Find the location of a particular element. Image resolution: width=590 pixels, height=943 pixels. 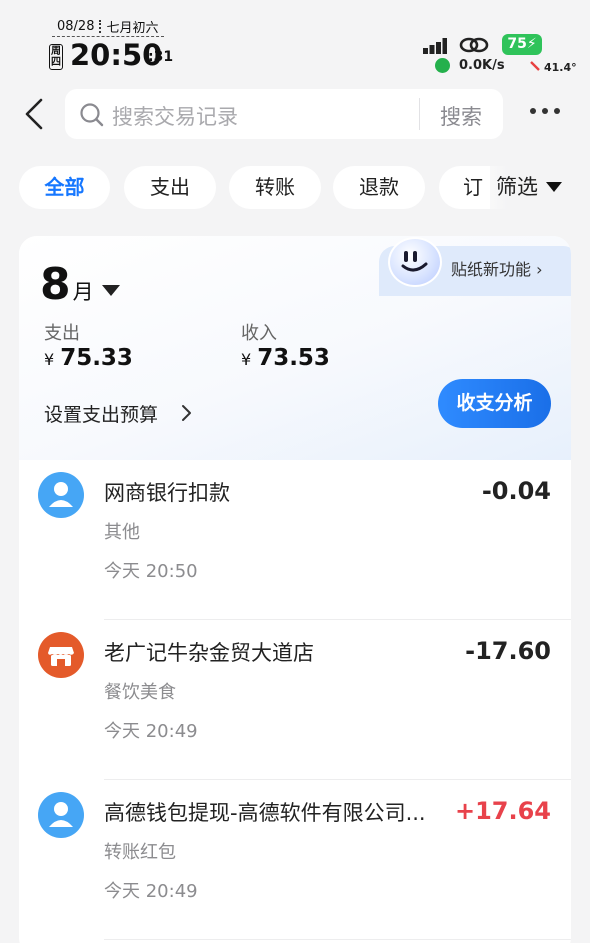

search-icon is located at coordinates (92, 115).